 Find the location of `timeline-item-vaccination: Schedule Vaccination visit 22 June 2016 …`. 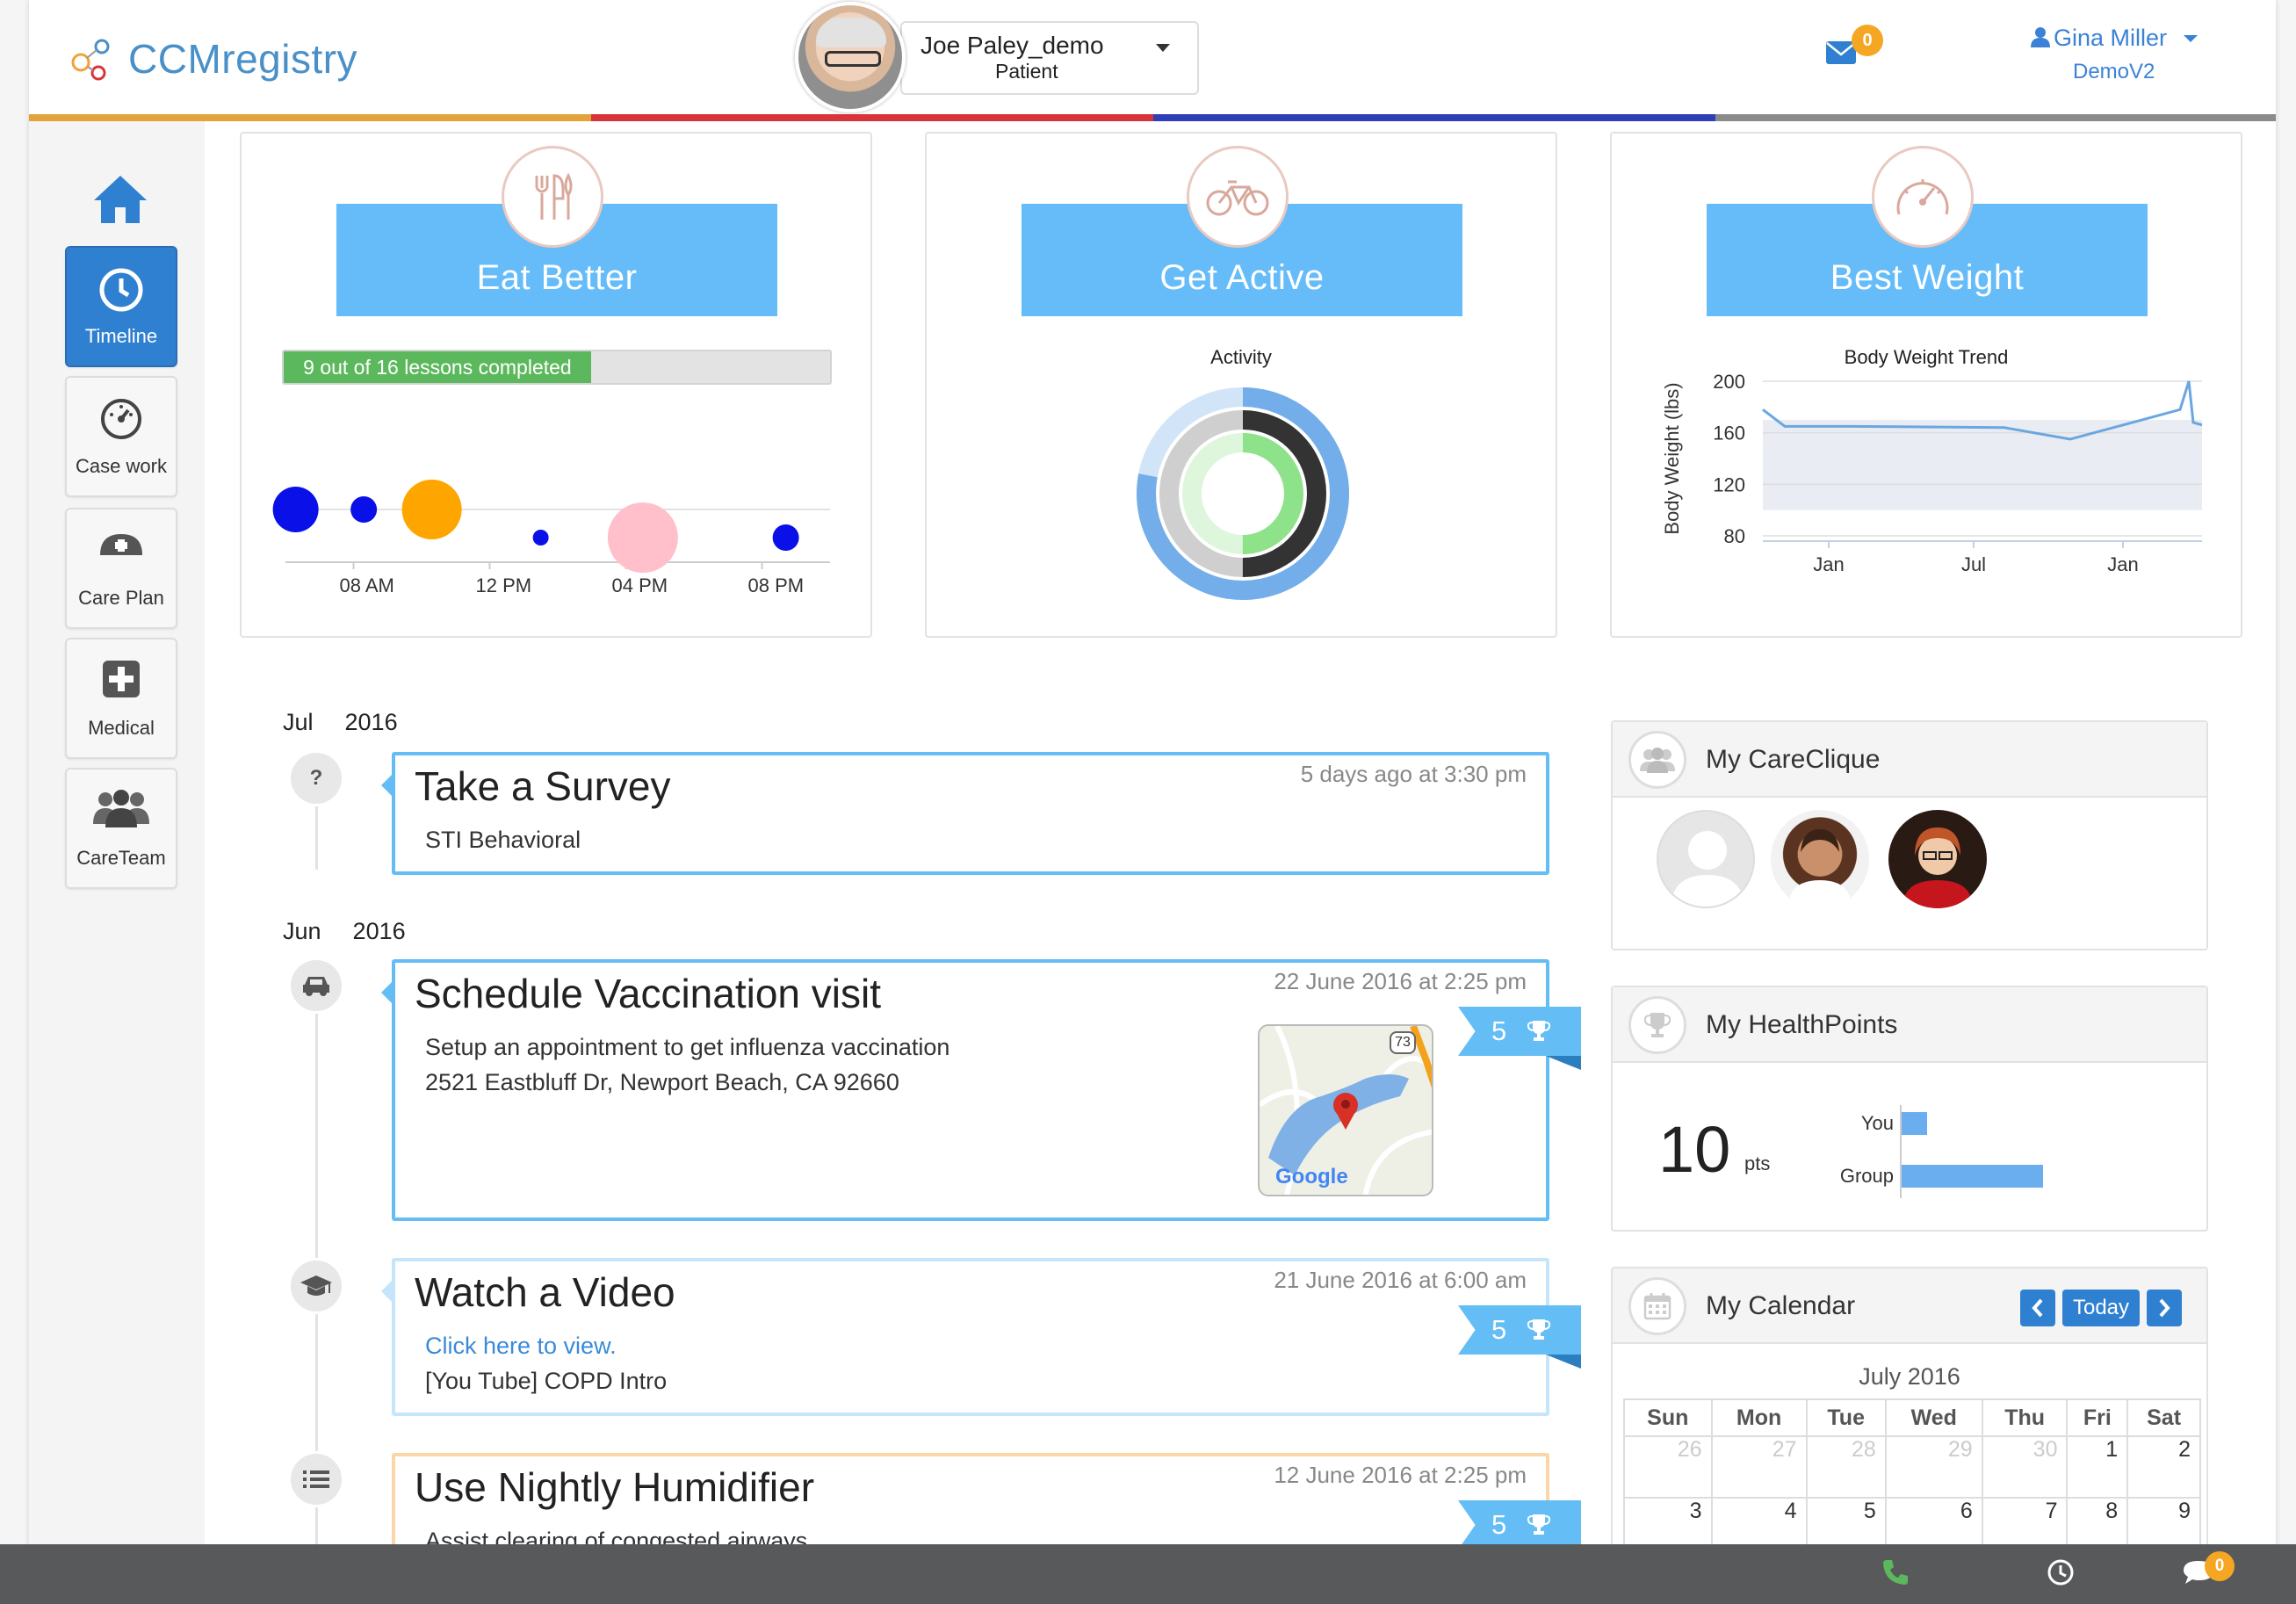

timeline-item-vaccination: Schedule Vaccination visit 22 June 2016 … is located at coordinates (965, 1090).